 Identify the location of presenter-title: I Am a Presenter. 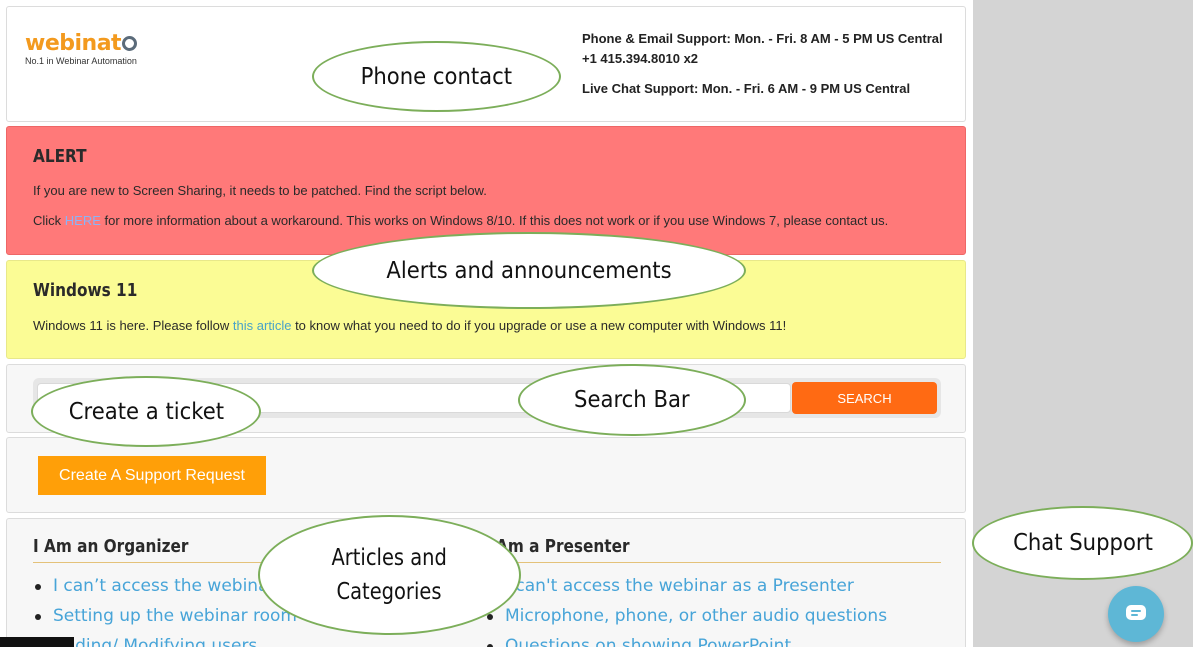
(713, 549).